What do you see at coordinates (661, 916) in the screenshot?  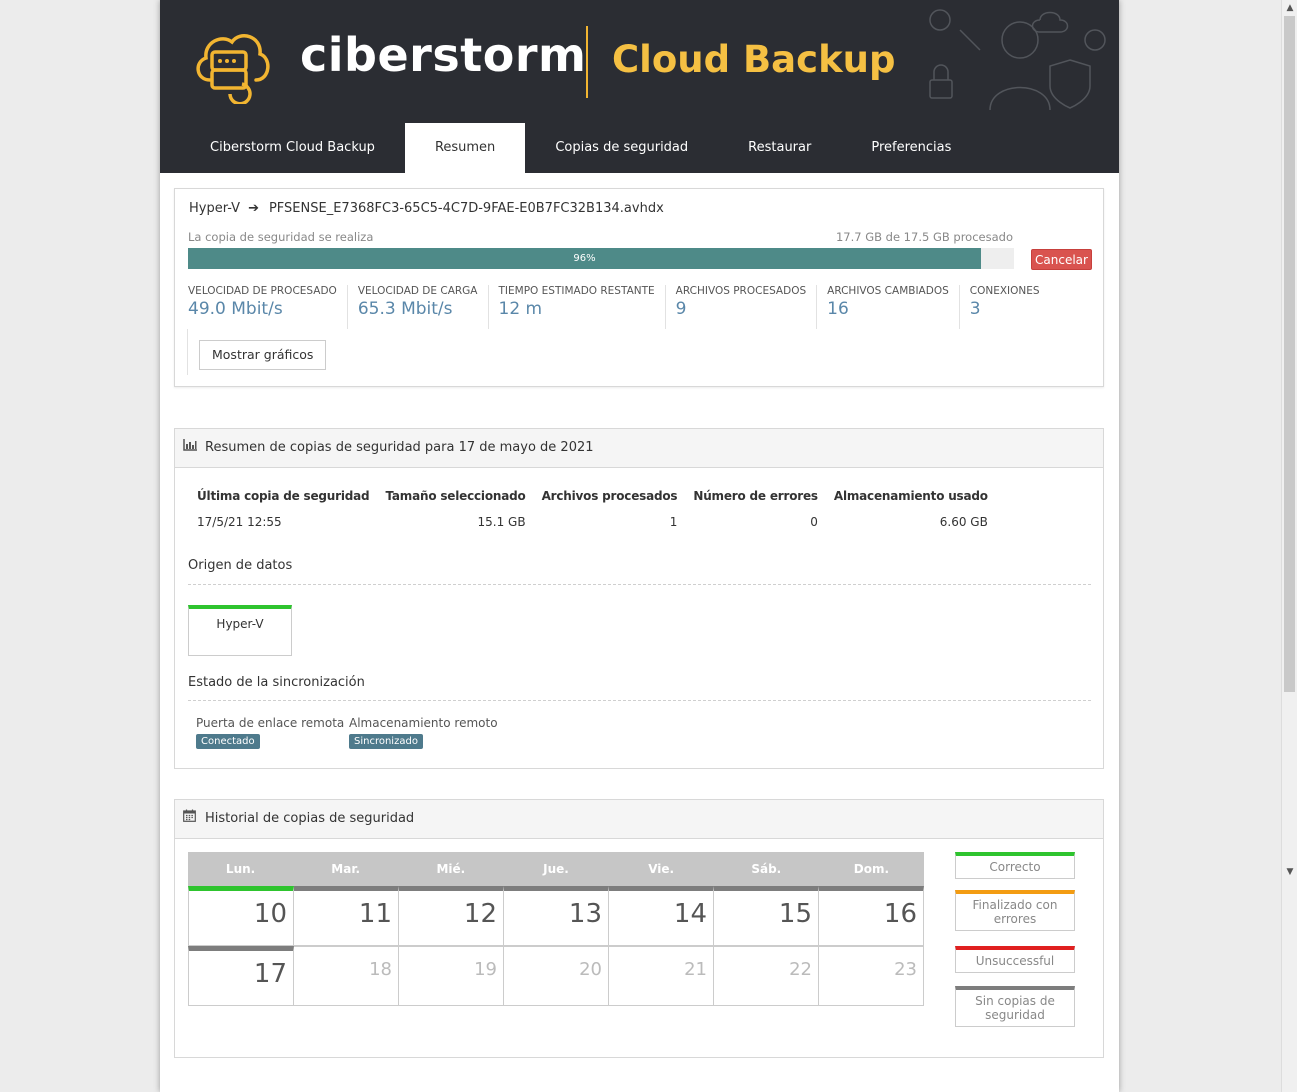 I see `calendar-day: 14` at bounding box center [661, 916].